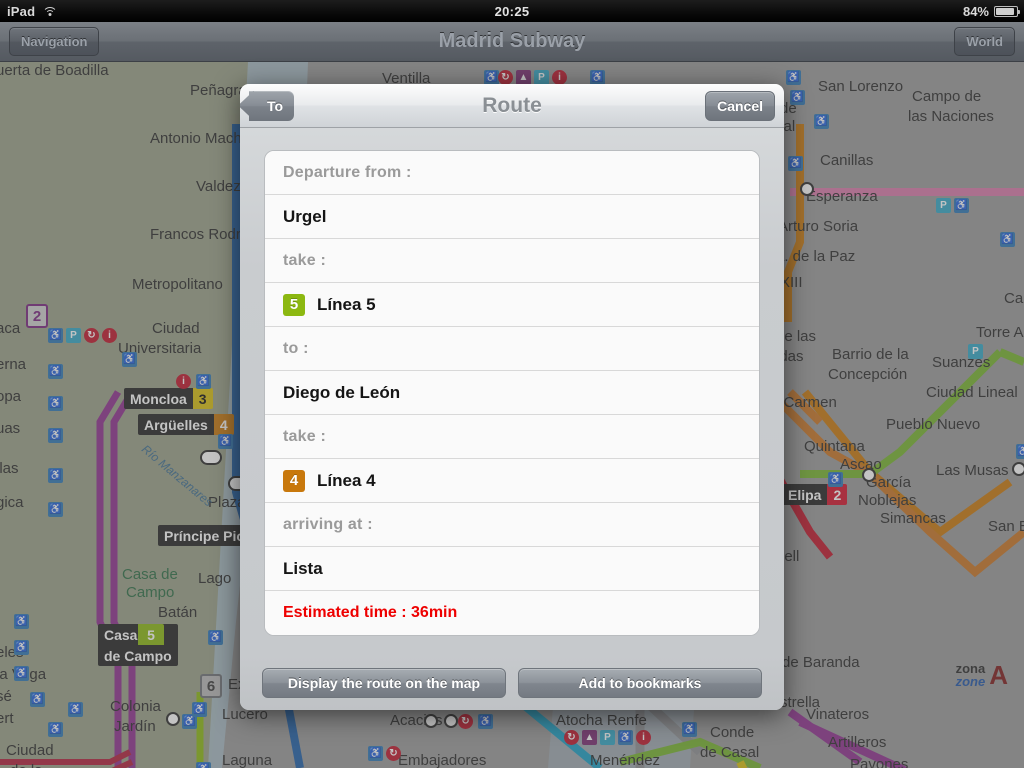 The image size is (1024, 768). What do you see at coordinates (512, 613) in the screenshot?
I see `row-estimated-time: Estimated time : 36min` at bounding box center [512, 613].